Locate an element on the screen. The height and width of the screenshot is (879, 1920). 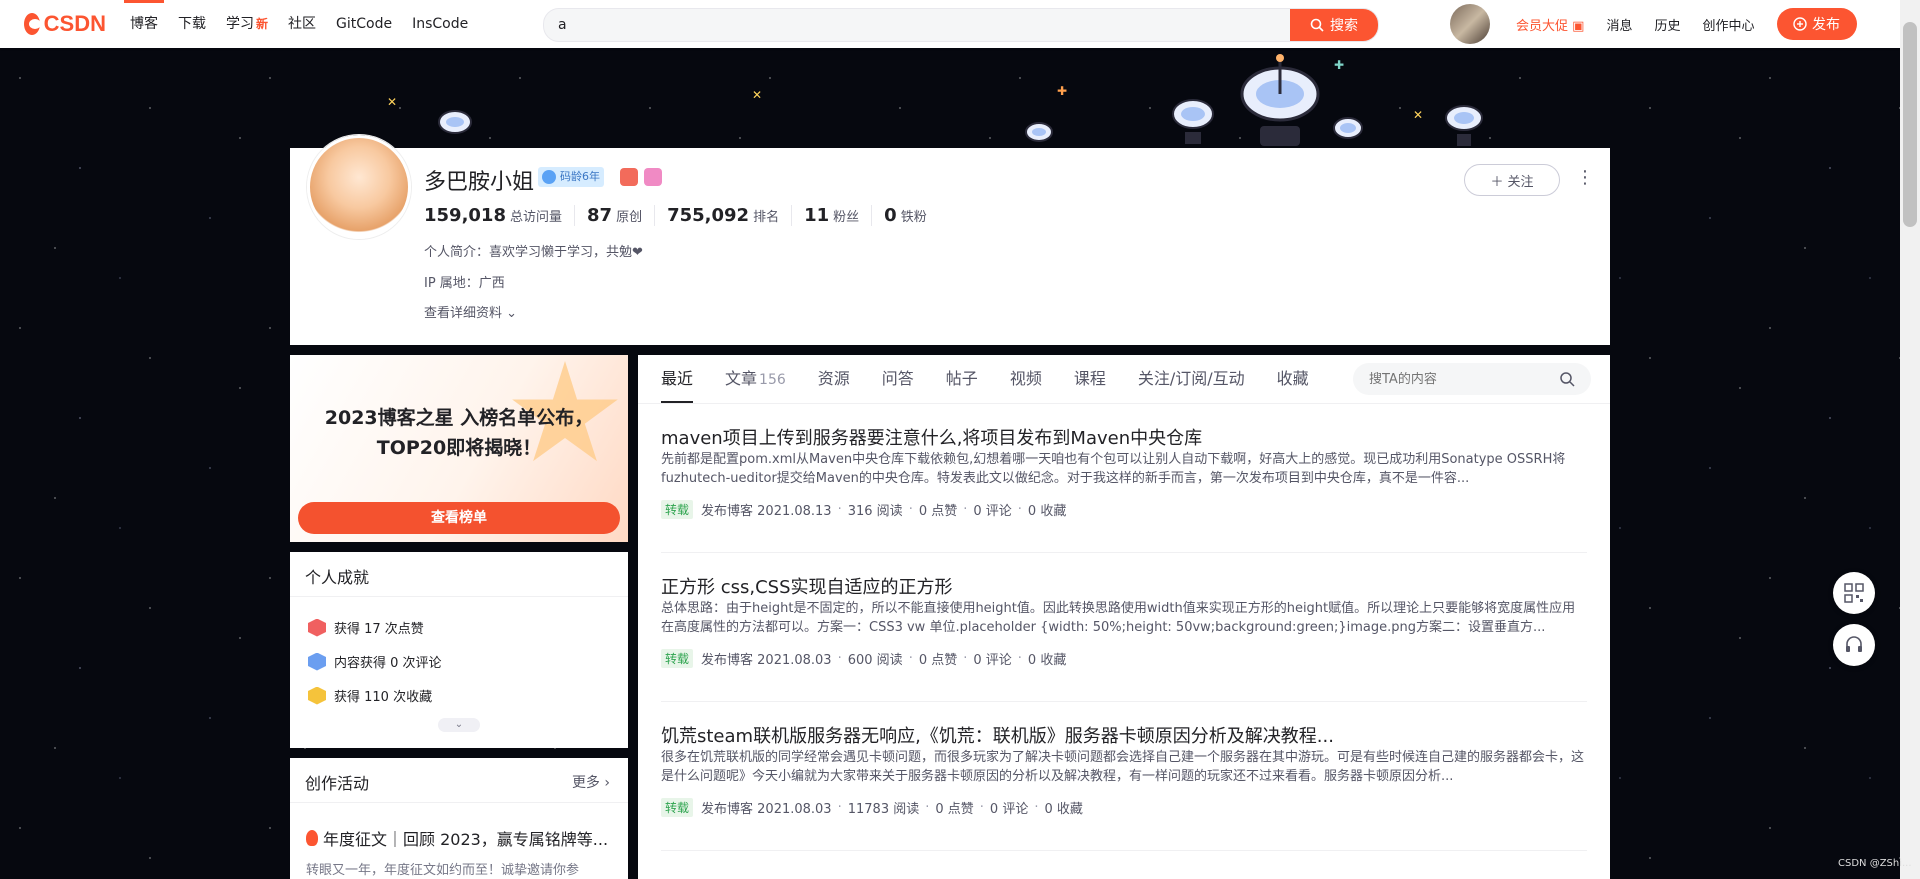
stat-iron-fans: 0 铁粉 is located at coordinates (911, 215).